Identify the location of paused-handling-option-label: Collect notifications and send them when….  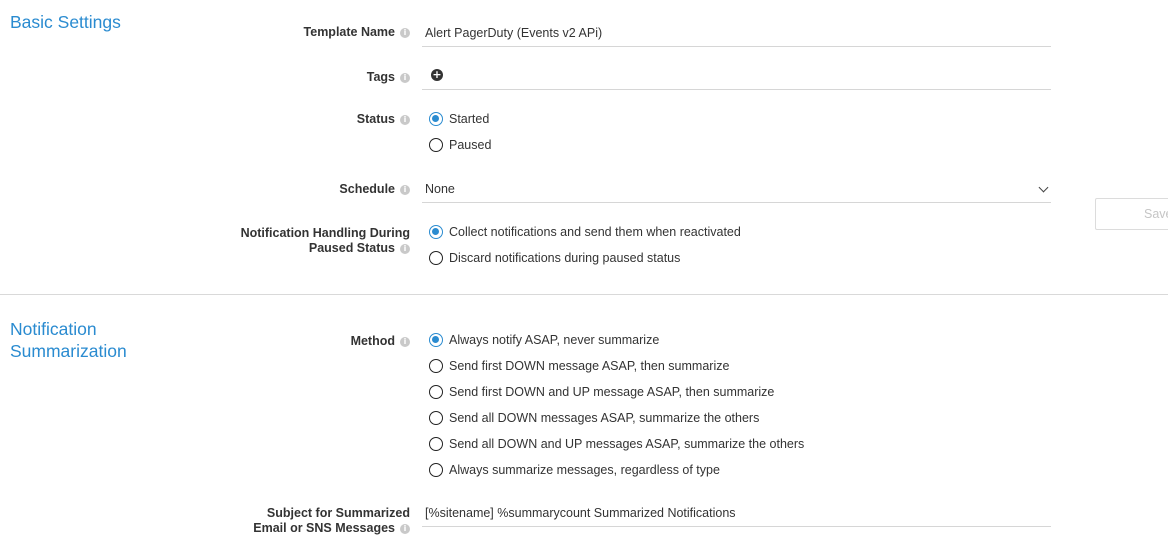
(595, 232).